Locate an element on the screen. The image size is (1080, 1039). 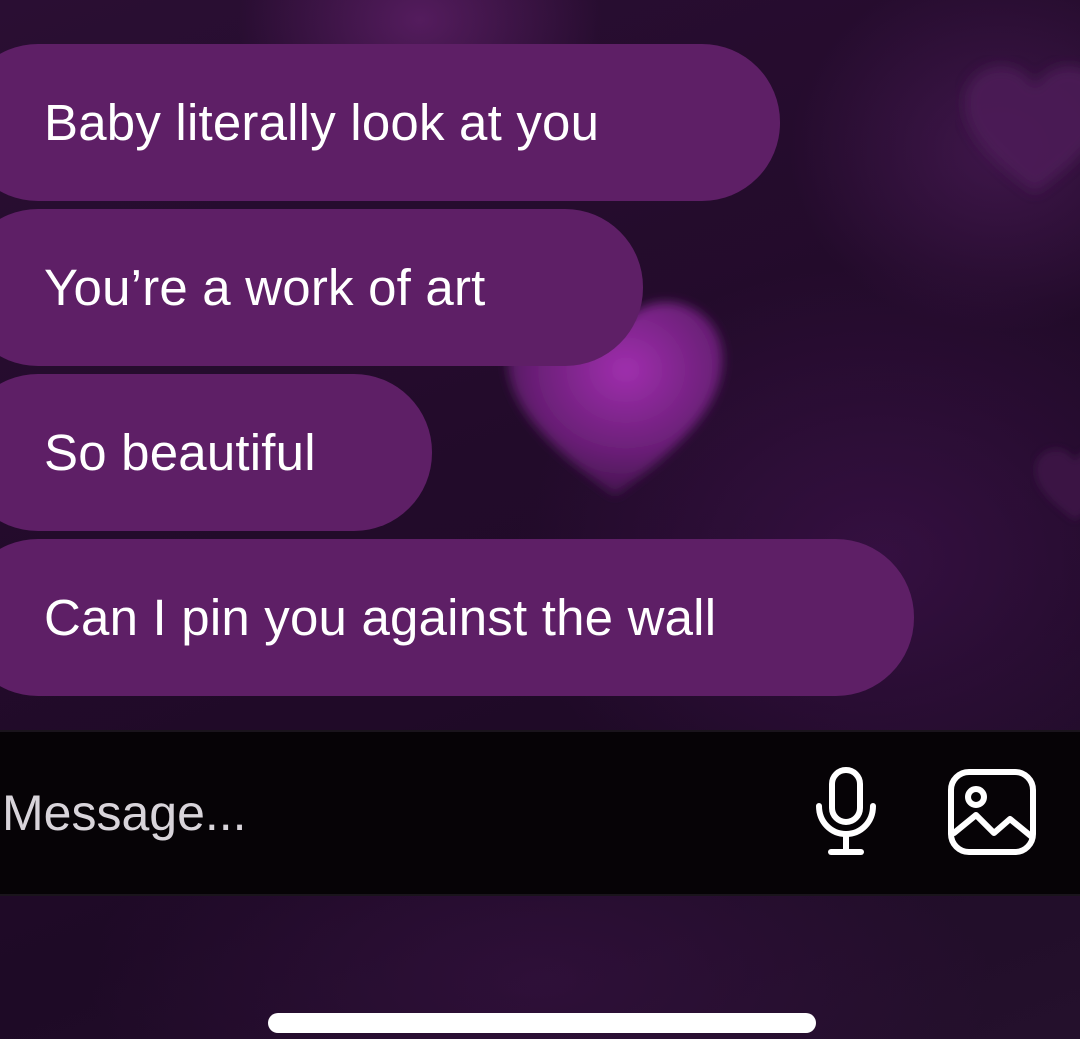
microphone-icon is located at coordinates (846, 812).